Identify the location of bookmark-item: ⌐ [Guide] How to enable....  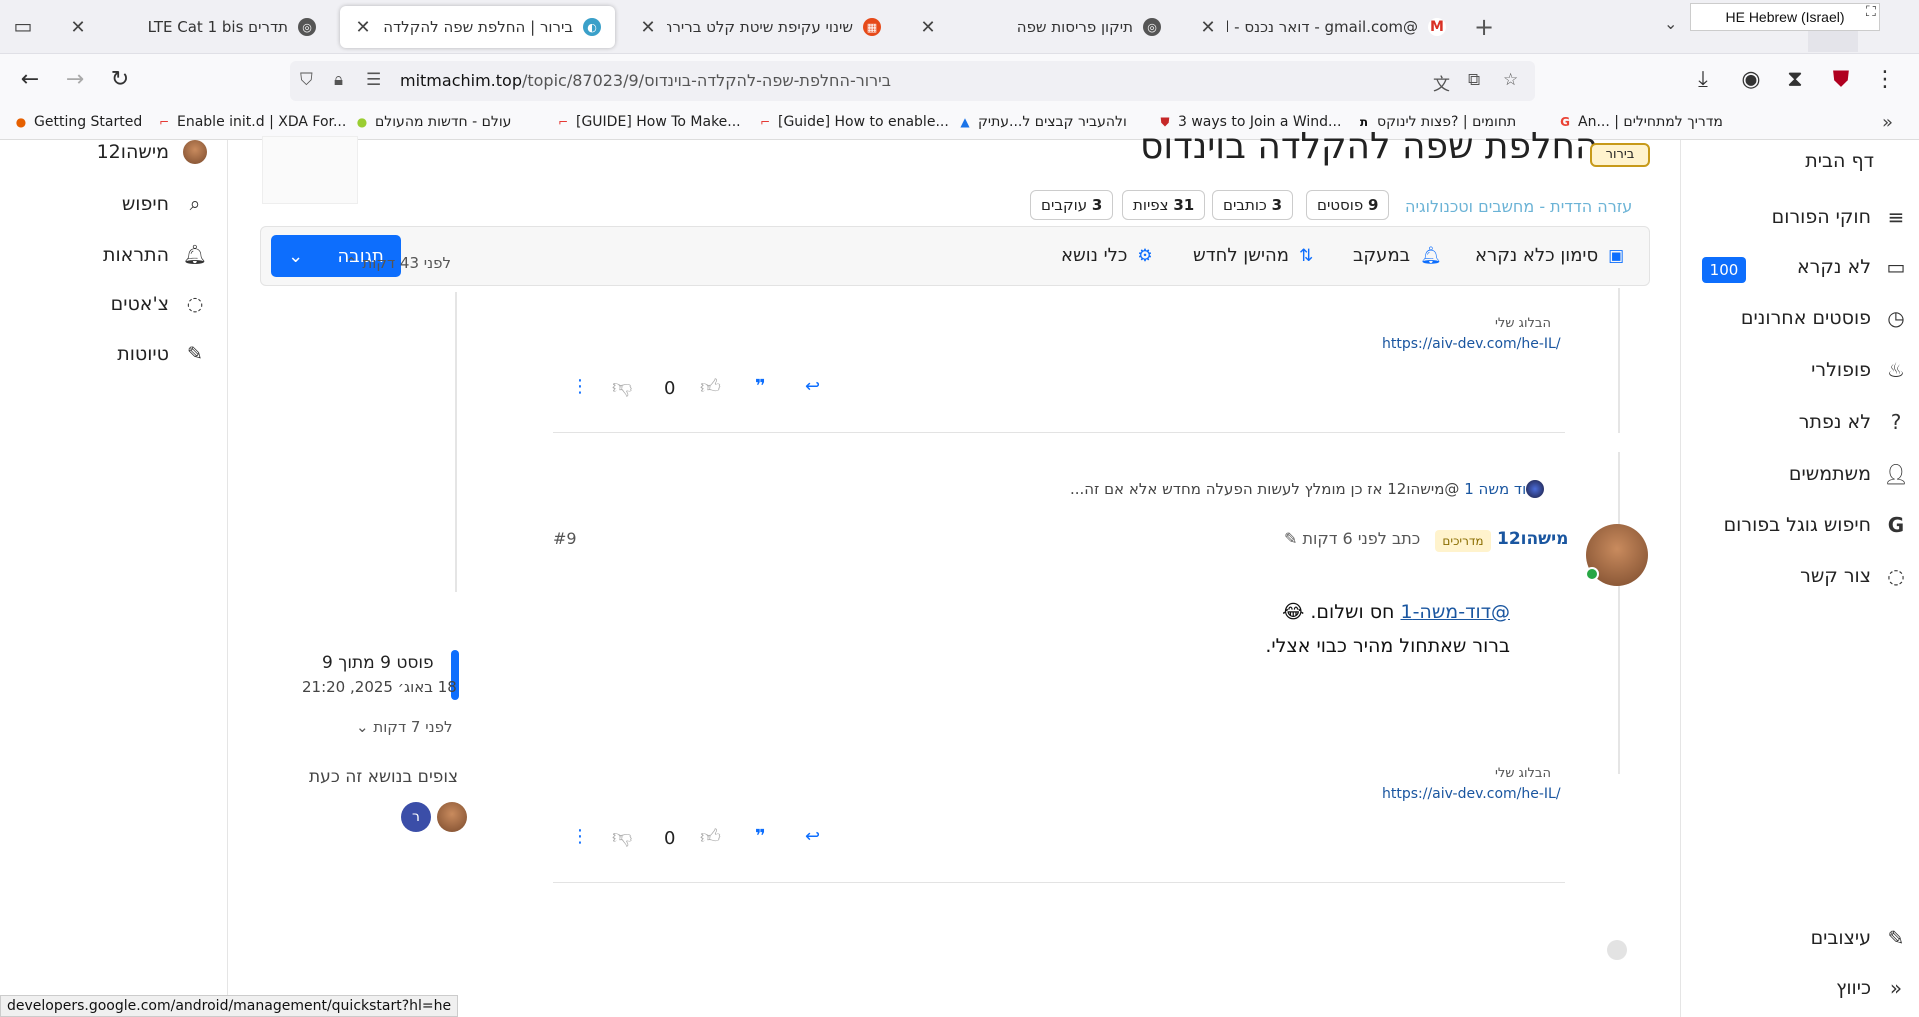
(853, 122).